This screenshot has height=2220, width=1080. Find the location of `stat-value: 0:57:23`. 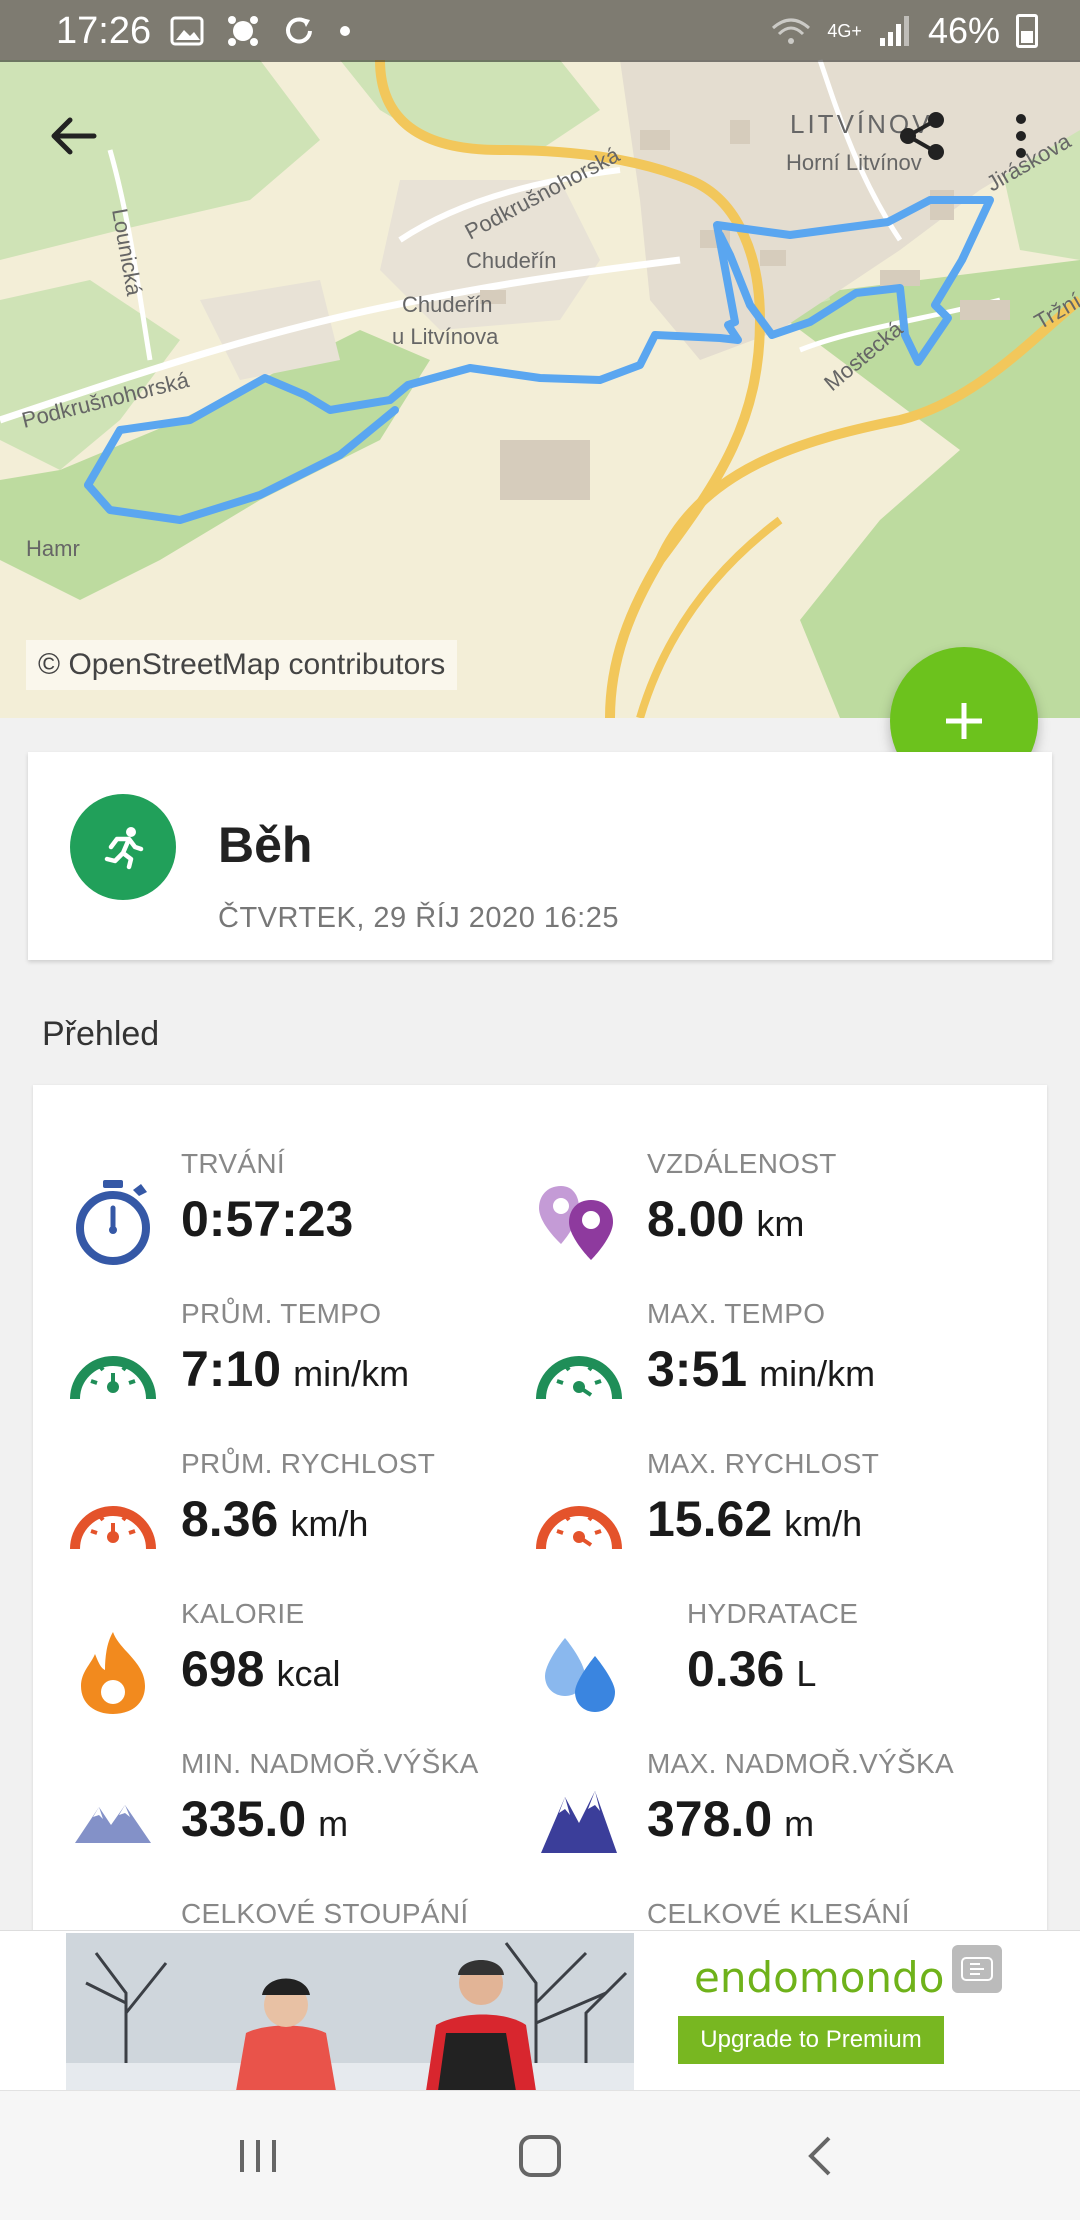

stat-value: 0:57:23 is located at coordinates (267, 1219).